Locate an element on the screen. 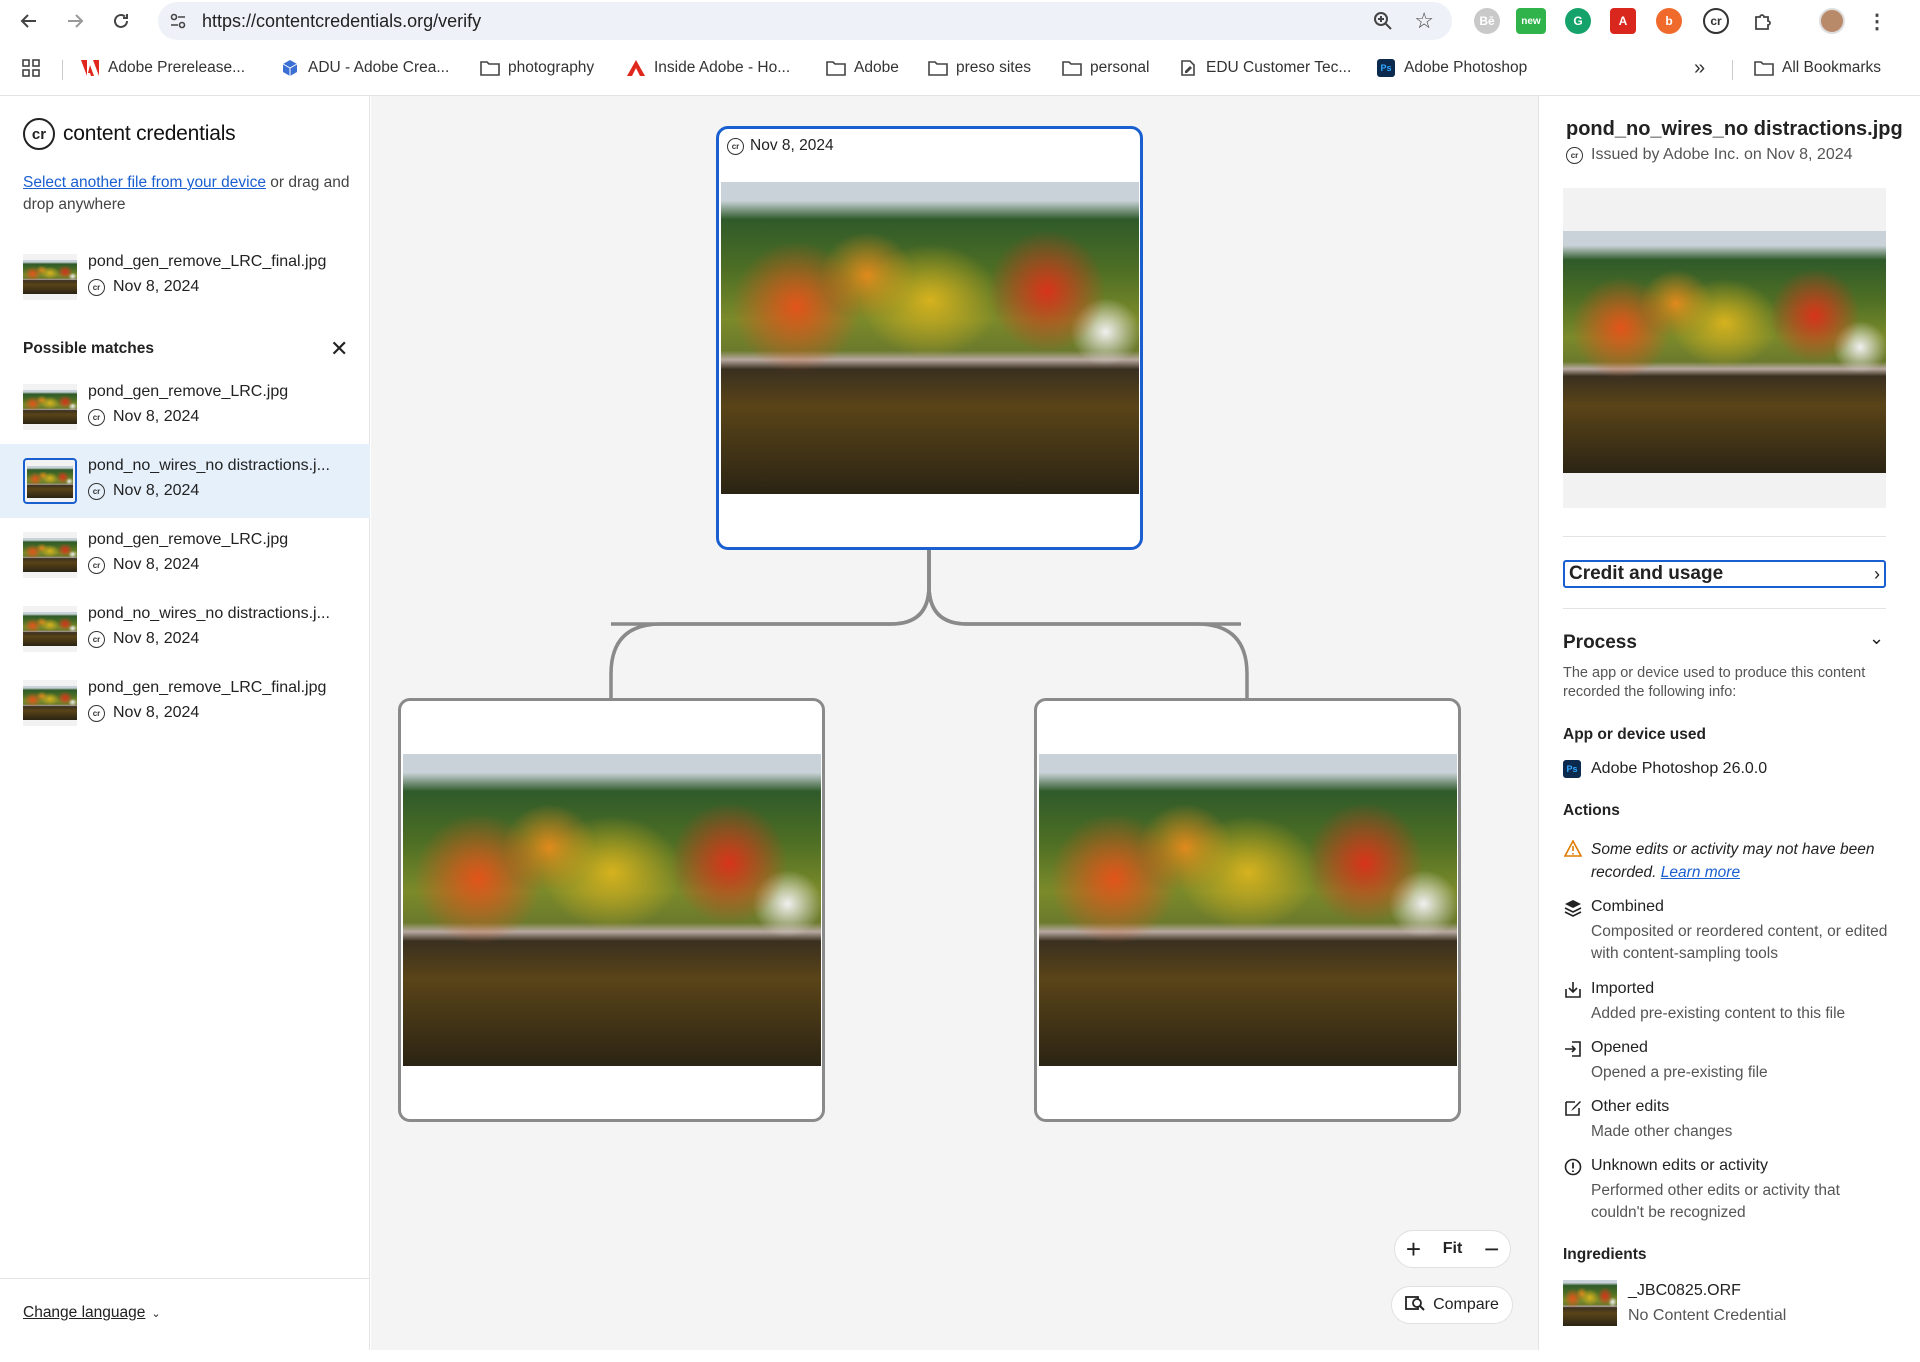 The width and height of the screenshot is (1920, 1362). bookmark-personal: personal is located at coordinates (1105, 68).